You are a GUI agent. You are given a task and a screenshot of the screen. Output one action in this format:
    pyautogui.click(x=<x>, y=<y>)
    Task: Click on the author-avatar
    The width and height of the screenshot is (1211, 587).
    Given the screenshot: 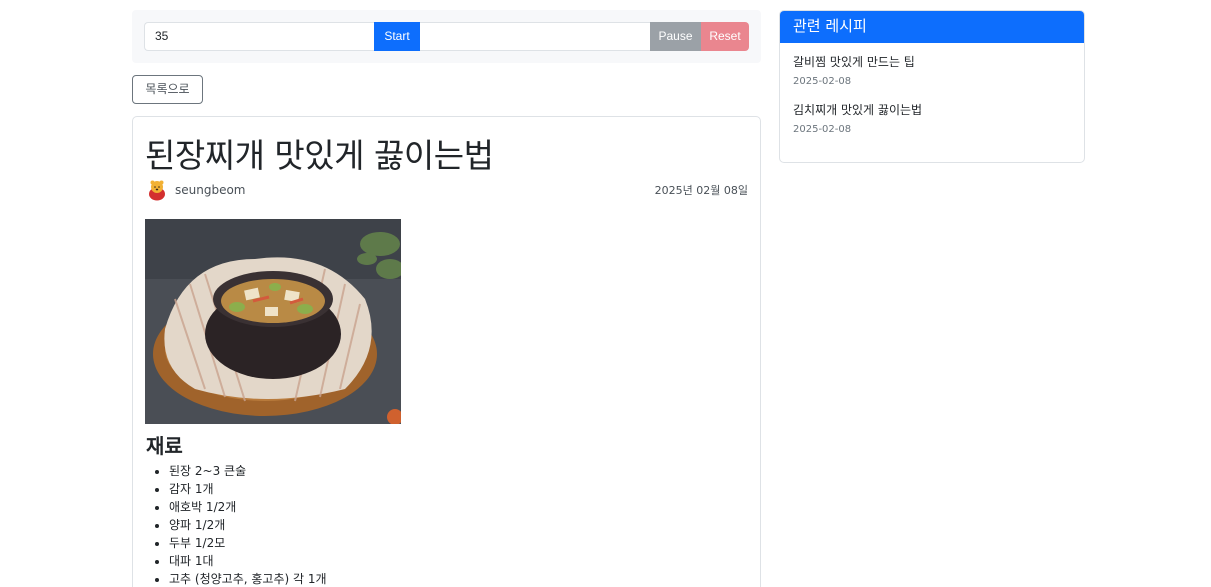 What is the action you would take?
    pyautogui.click(x=157, y=190)
    